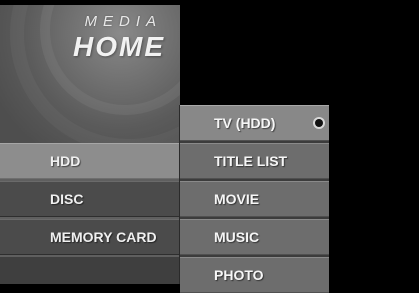 This screenshot has height=293, width=419. Describe the element at coordinates (245, 123) in the screenshot. I see `sub-menu-item-label: TV (HDD)` at that location.